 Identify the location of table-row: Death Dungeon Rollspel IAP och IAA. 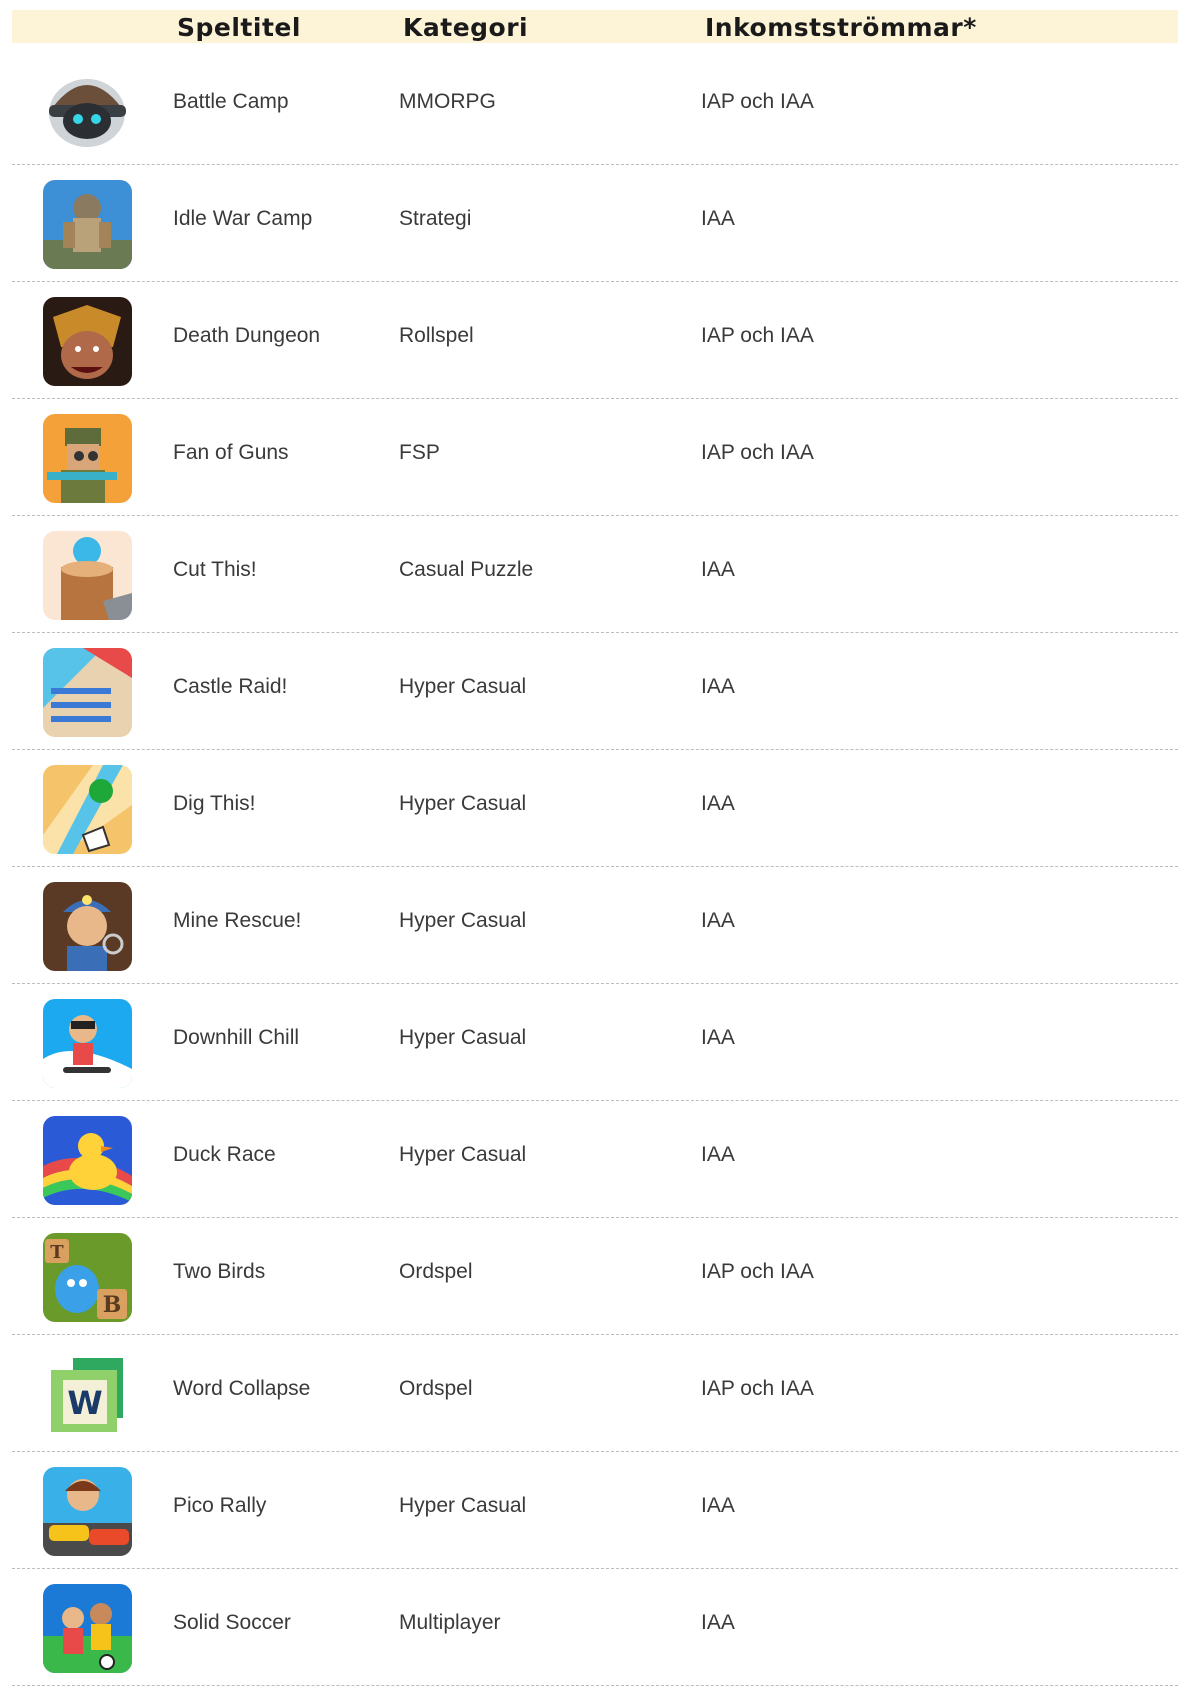
(595, 340).